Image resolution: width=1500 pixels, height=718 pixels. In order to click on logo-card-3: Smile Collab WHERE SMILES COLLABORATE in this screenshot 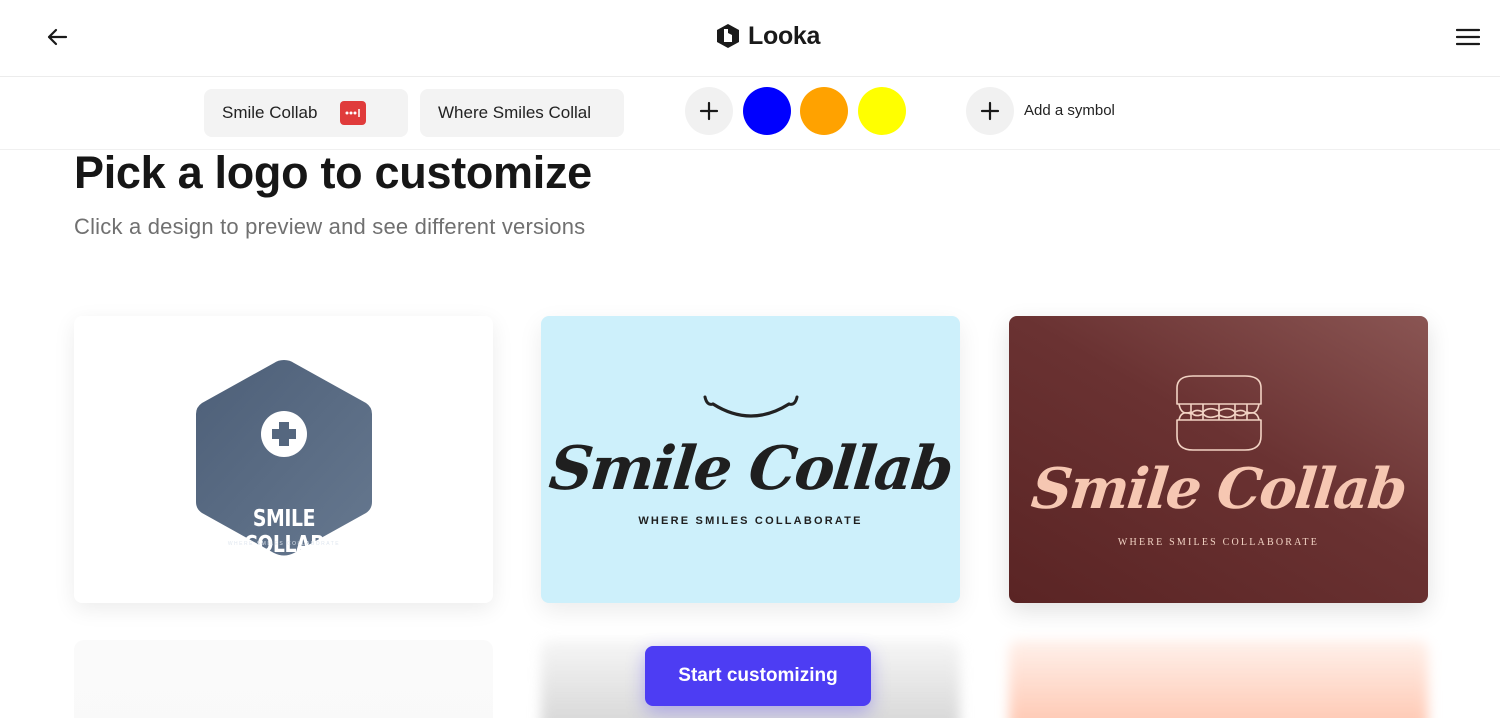, I will do `click(1218, 459)`.